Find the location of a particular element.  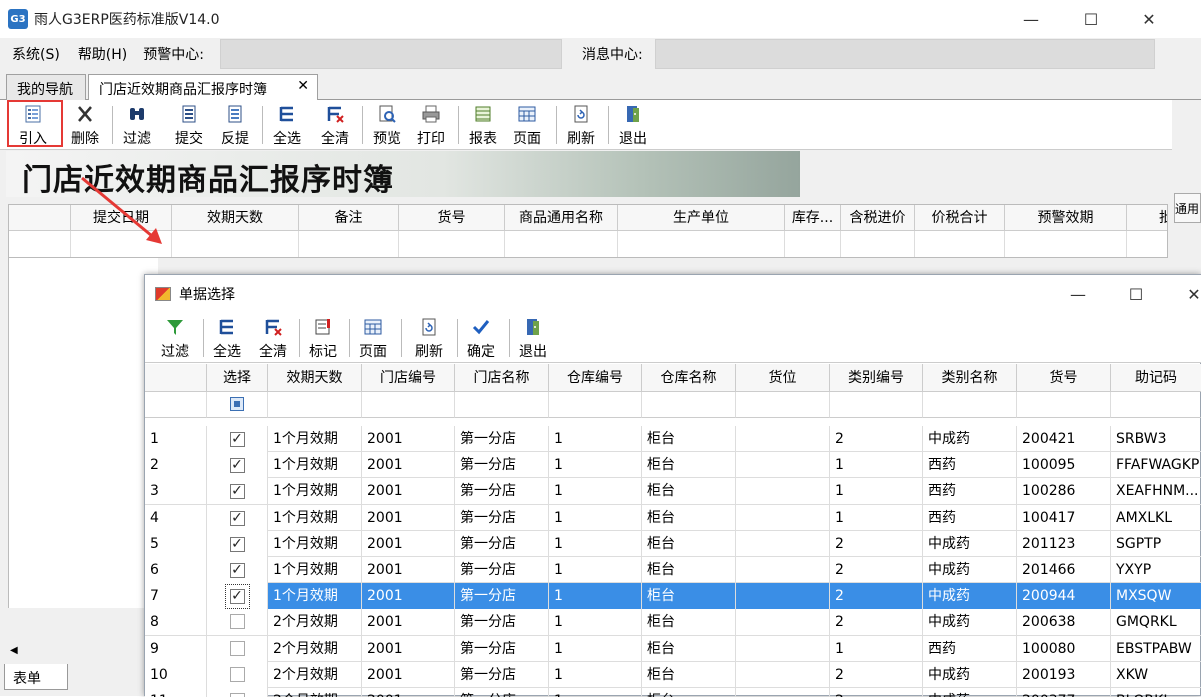

dialog-filter-button: 过滤 is located at coordinates (175, 338).